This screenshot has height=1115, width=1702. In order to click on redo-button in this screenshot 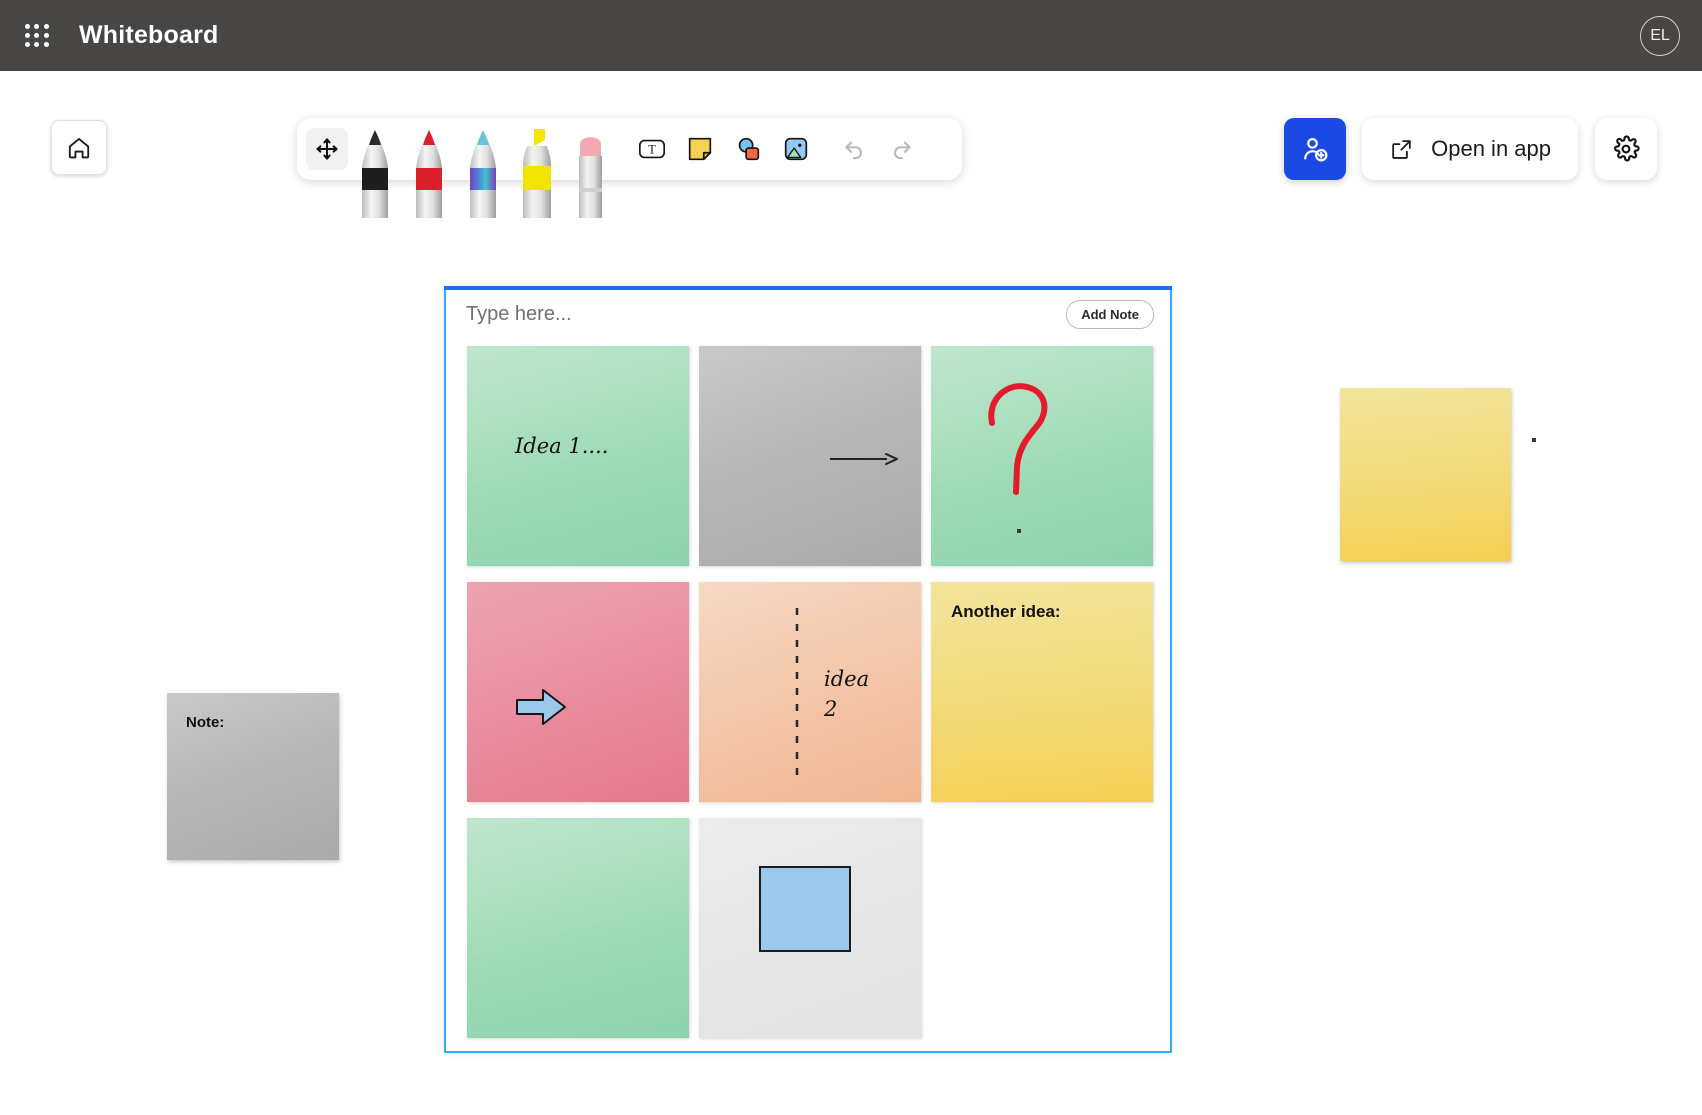, I will do `click(902, 149)`.